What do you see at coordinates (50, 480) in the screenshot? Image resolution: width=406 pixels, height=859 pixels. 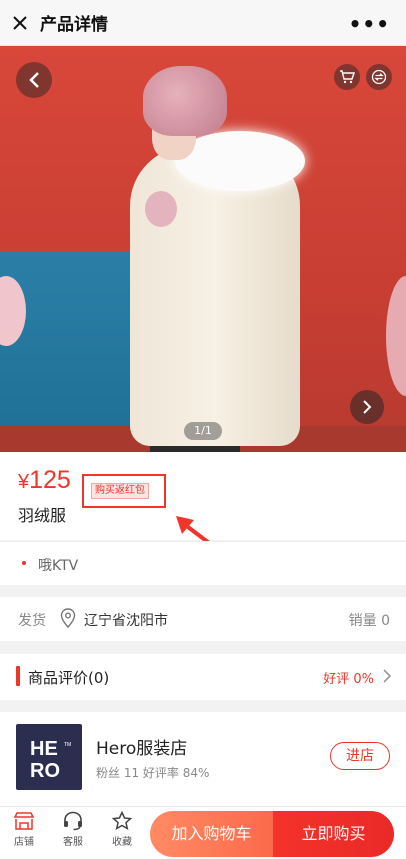 I see `price-value: 125` at bounding box center [50, 480].